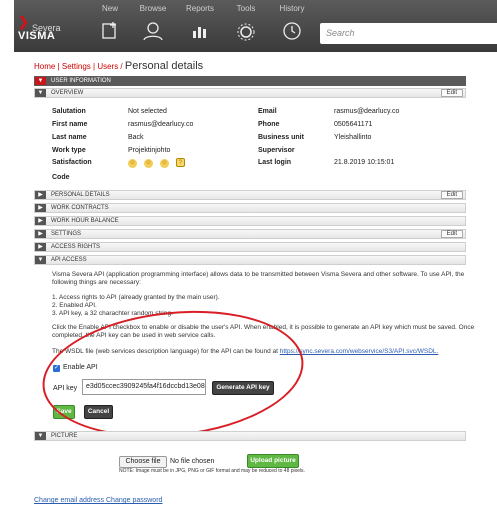 The height and width of the screenshot is (514, 497). What do you see at coordinates (273, 461) in the screenshot?
I see `upload-picture-button: Upload picture` at bounding box center [273, 461].